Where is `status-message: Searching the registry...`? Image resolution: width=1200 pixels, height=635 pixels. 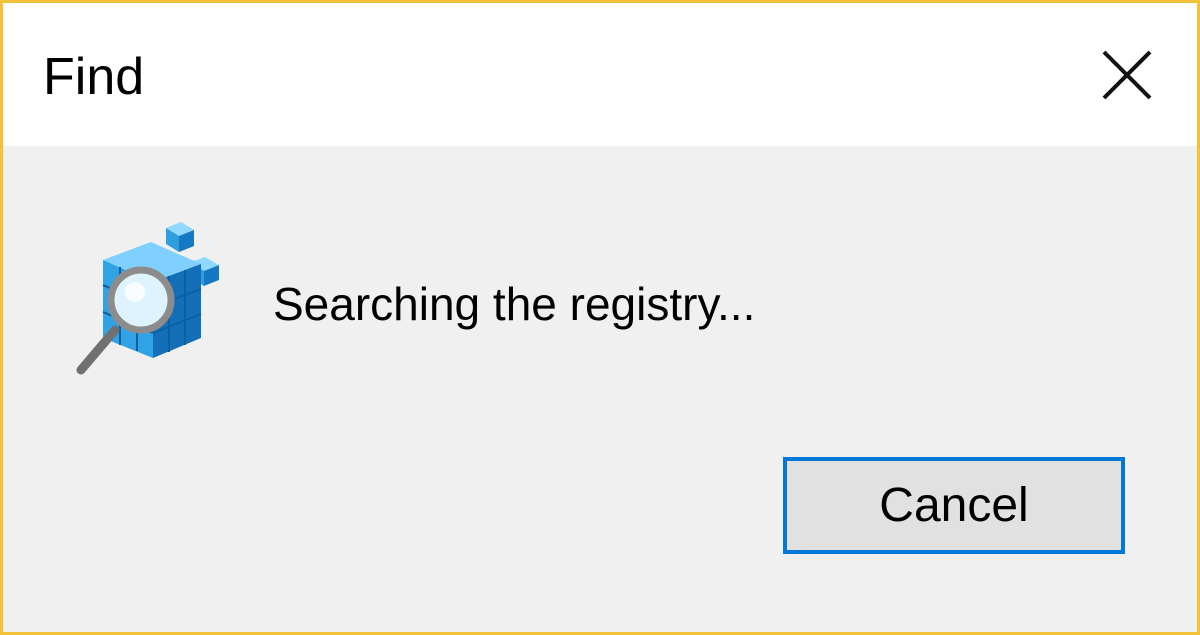 status-message: Searching the registry... is located at coordinates (514, 304).